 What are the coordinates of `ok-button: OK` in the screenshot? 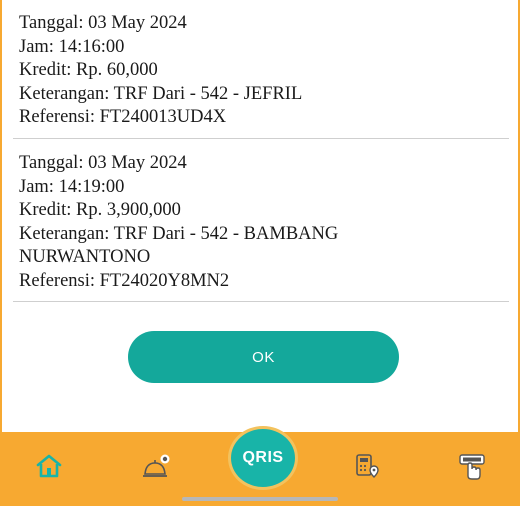 It's located at (263, 357).